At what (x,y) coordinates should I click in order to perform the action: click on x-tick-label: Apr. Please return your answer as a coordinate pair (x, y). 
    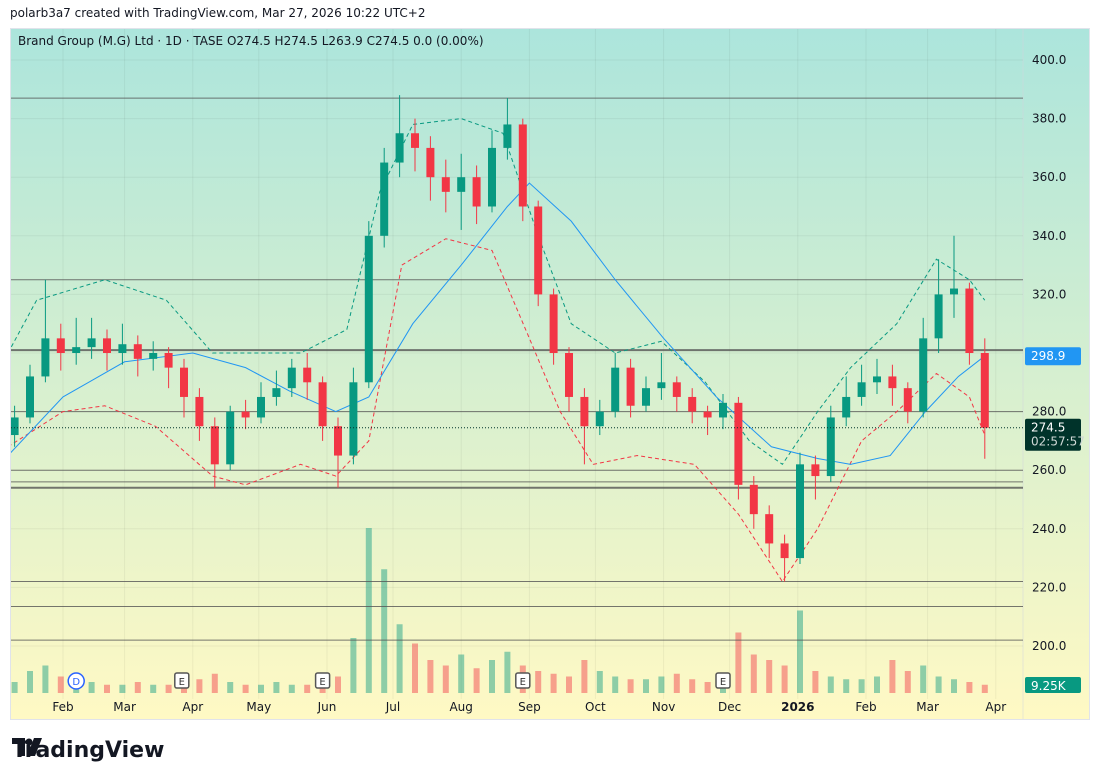
    Looking at the image, I should click on (192, 707).